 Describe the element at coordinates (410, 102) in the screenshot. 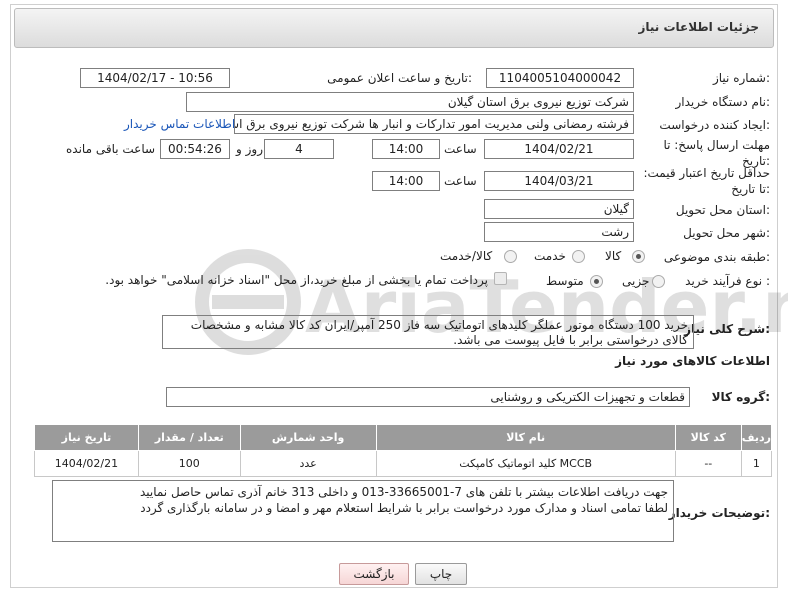

I see `buyer-org-field: شرکت توزیع نیروی برق استان گیلان` at that location.